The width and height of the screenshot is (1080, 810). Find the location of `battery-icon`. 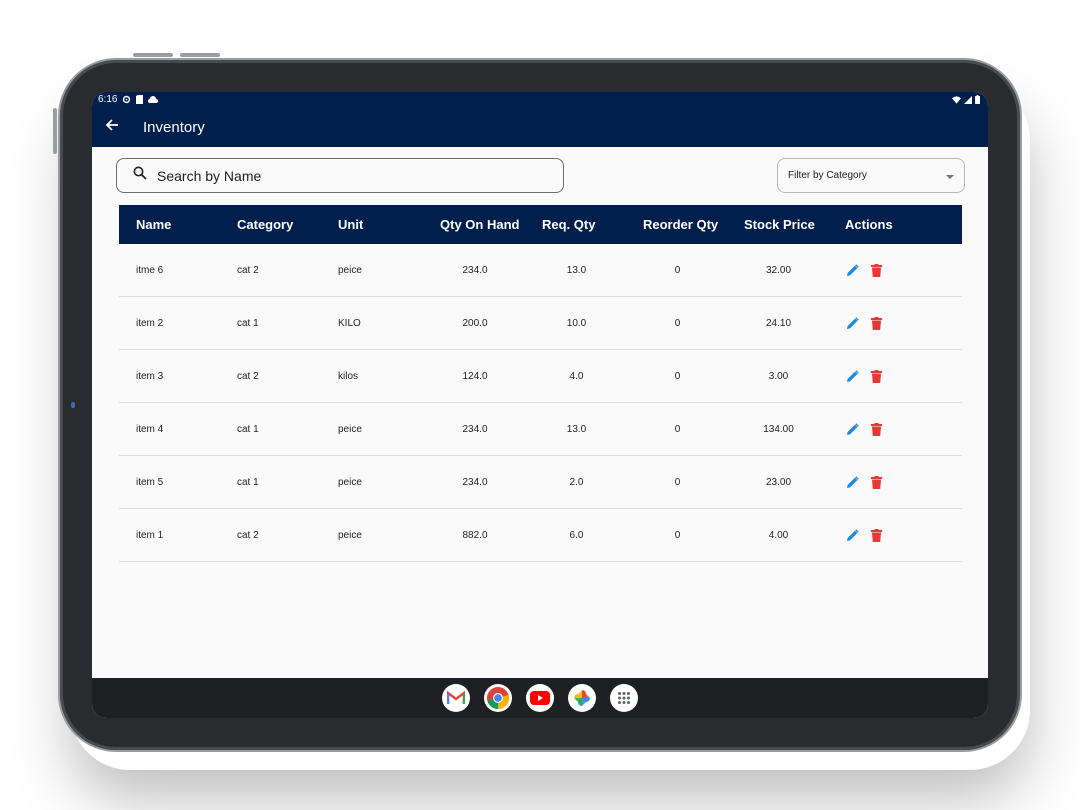

battery-icon is located at coordinates (977, 99).